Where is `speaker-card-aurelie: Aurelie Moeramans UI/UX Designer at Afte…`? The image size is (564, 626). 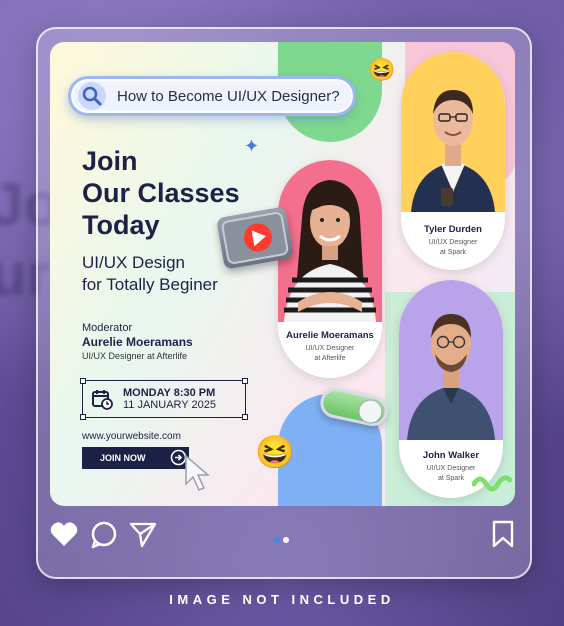 speaker-card-aurelie: Aurelie Moeramans UI/UX Designer at Afte… is located at coordinates (330, 269).